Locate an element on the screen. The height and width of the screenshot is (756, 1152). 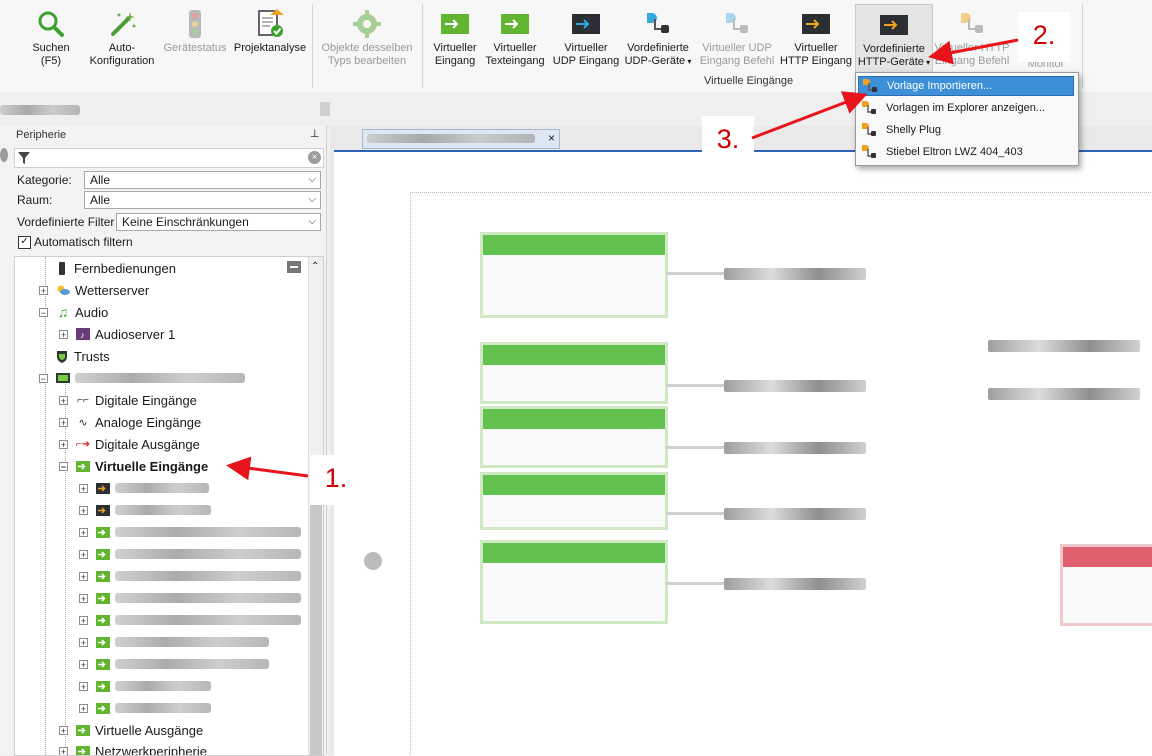
document-tab: × is located at coordinates (461, 139).